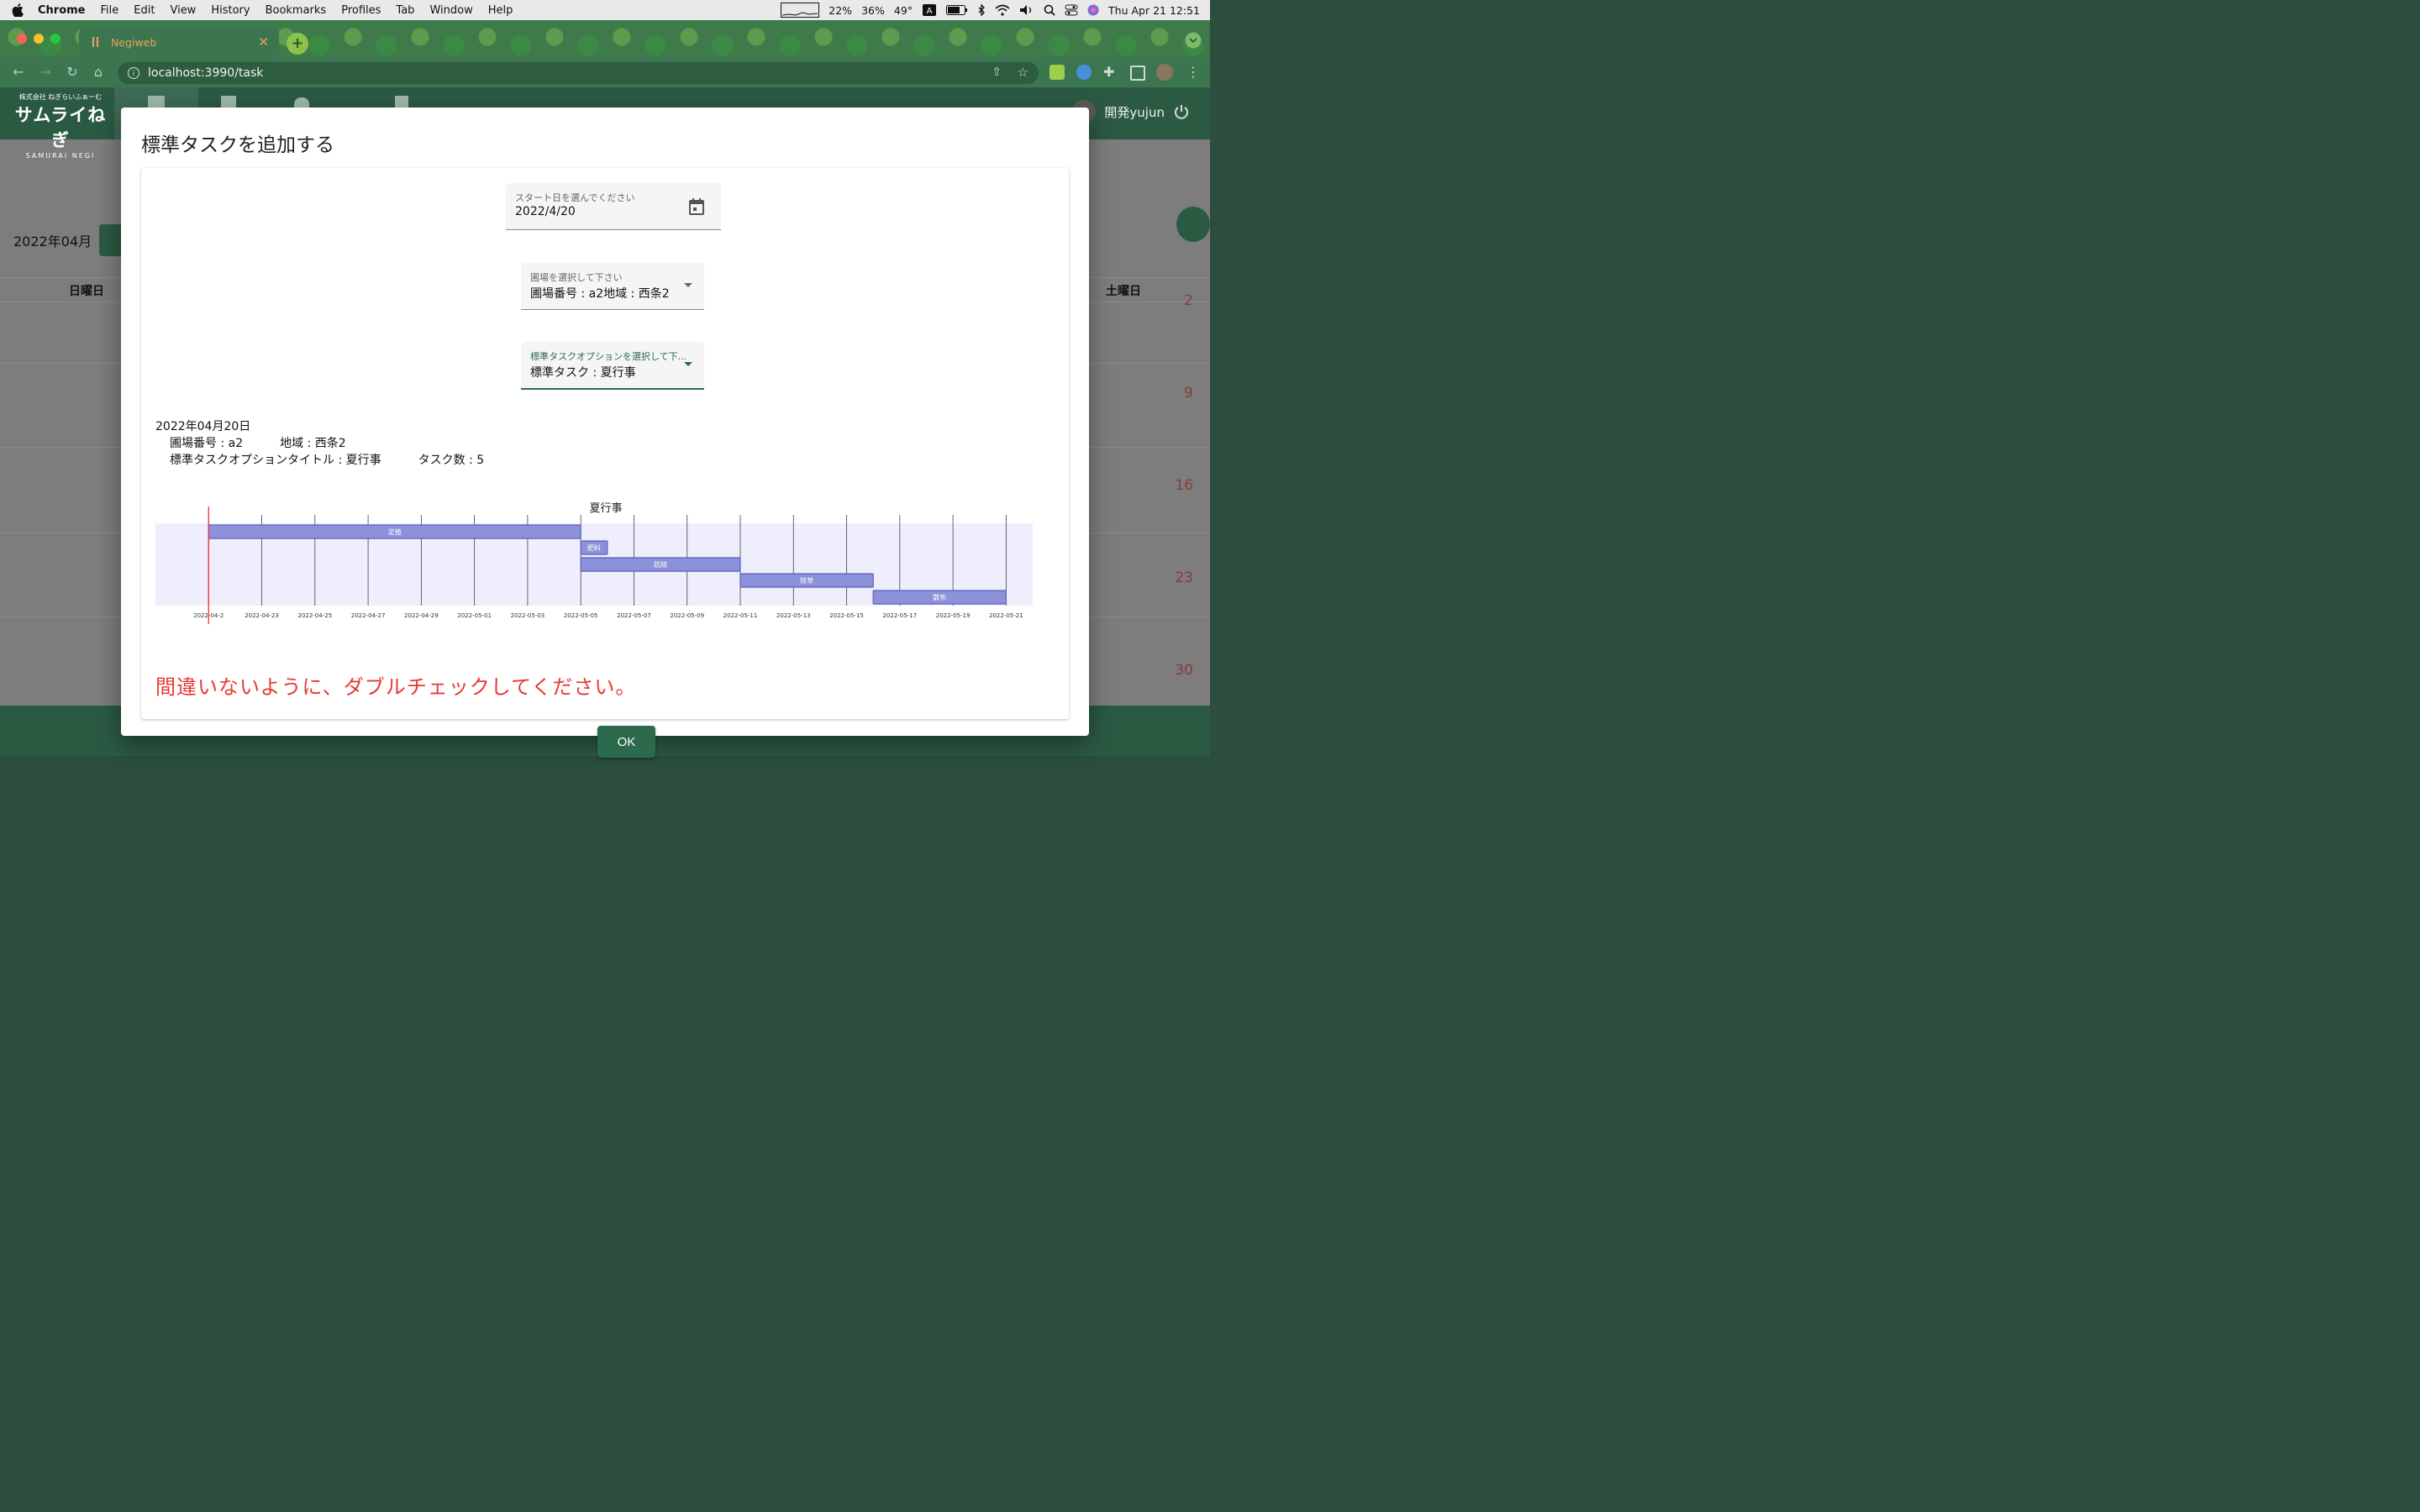  Describe the element at coordinates (1093, 10) in the screenshot. I see `siri-icon` at that location.